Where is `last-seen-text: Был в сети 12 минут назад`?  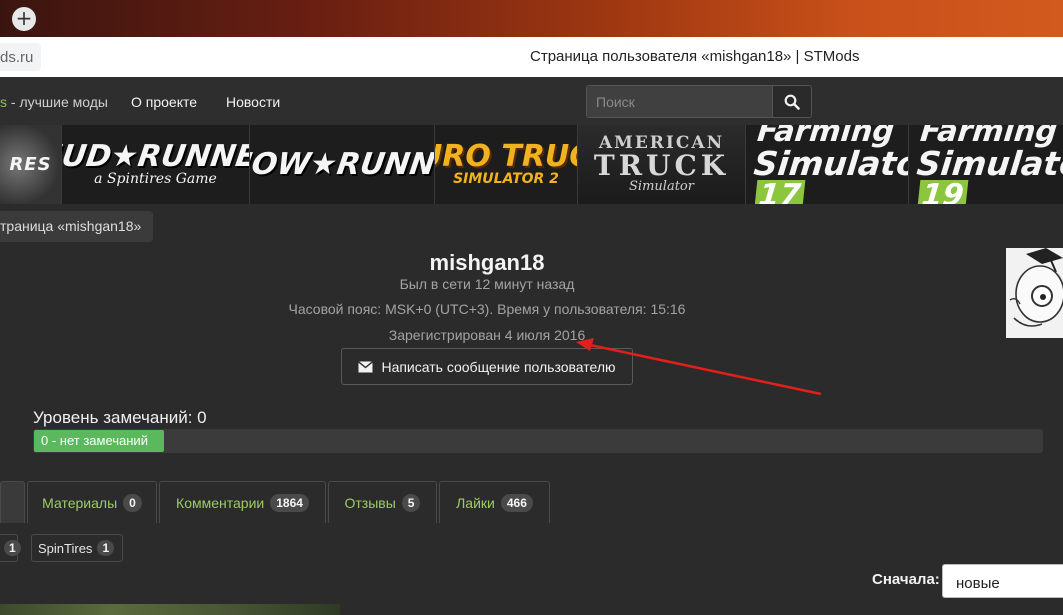
last-seen-text: Был в сети 12 минут назад is located at coordinates (487, 284).